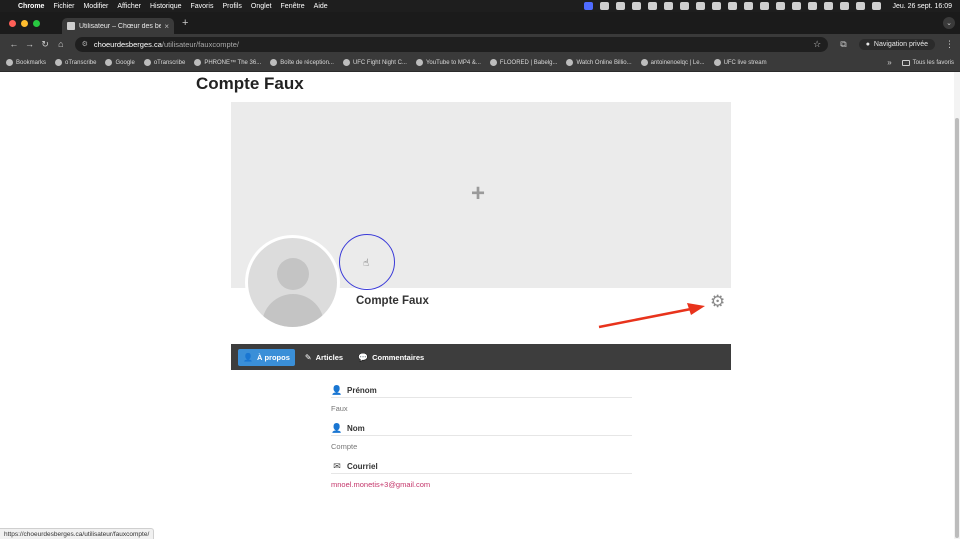 The image size is (960, 539). I want to click on screen-record-icon, so click(589, 6).